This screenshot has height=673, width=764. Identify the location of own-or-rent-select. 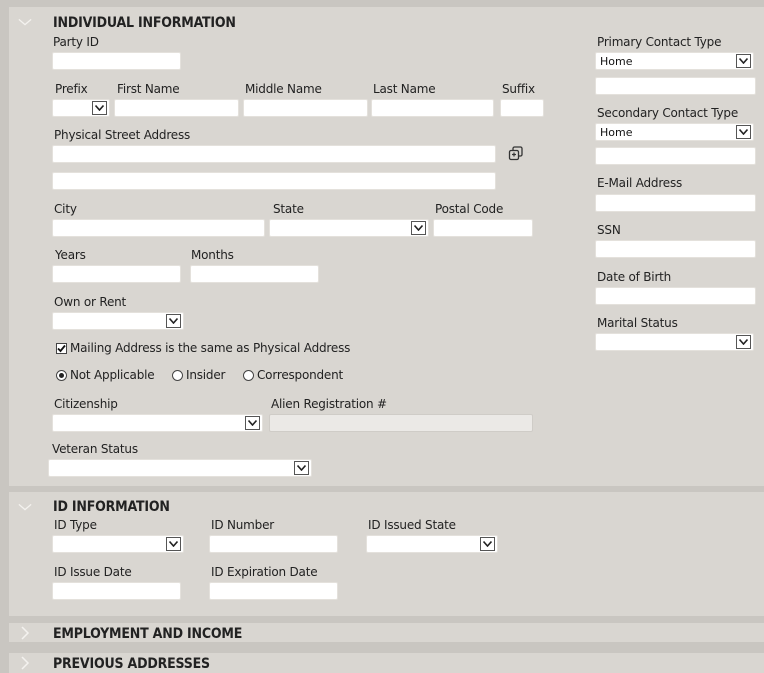
(118, 321).